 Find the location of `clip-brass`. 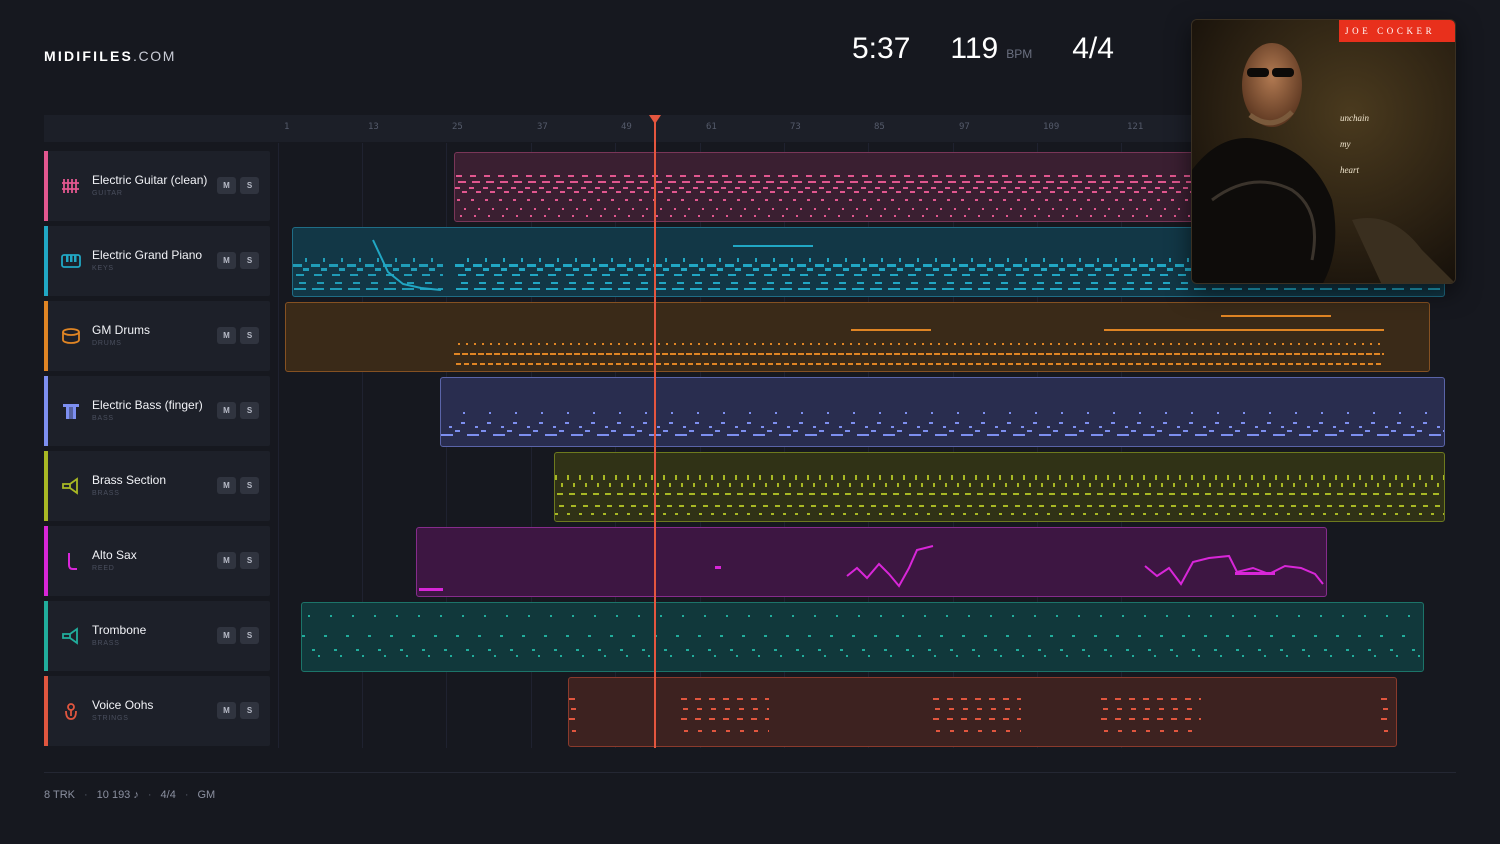

clip-brass is located at coordinates (999, 487).